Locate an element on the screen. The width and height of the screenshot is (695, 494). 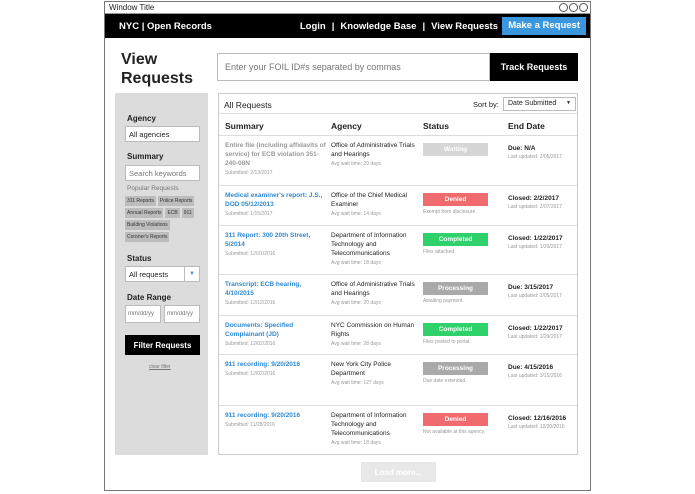
submitted-date: Submitted: 12/31/2016 is located at coordinates (250, 254).